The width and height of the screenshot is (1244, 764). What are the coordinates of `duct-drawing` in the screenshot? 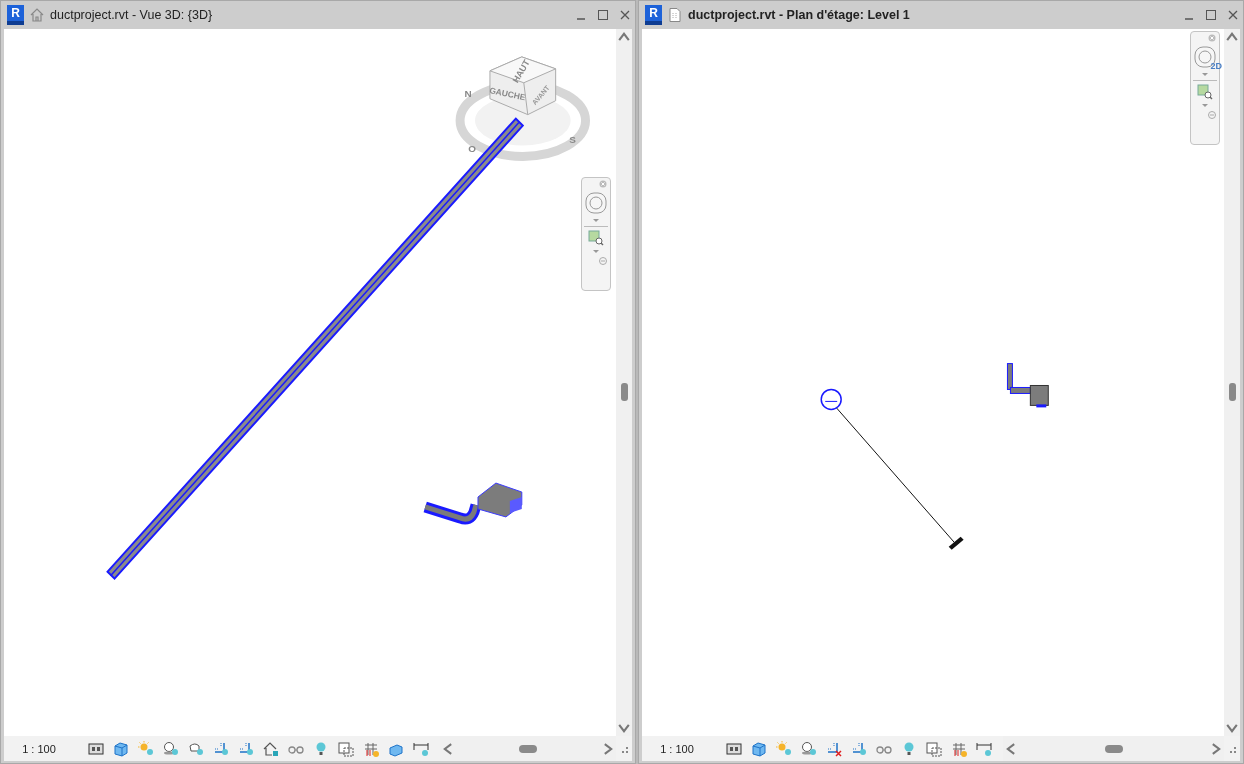 It's located at (1027, 385).